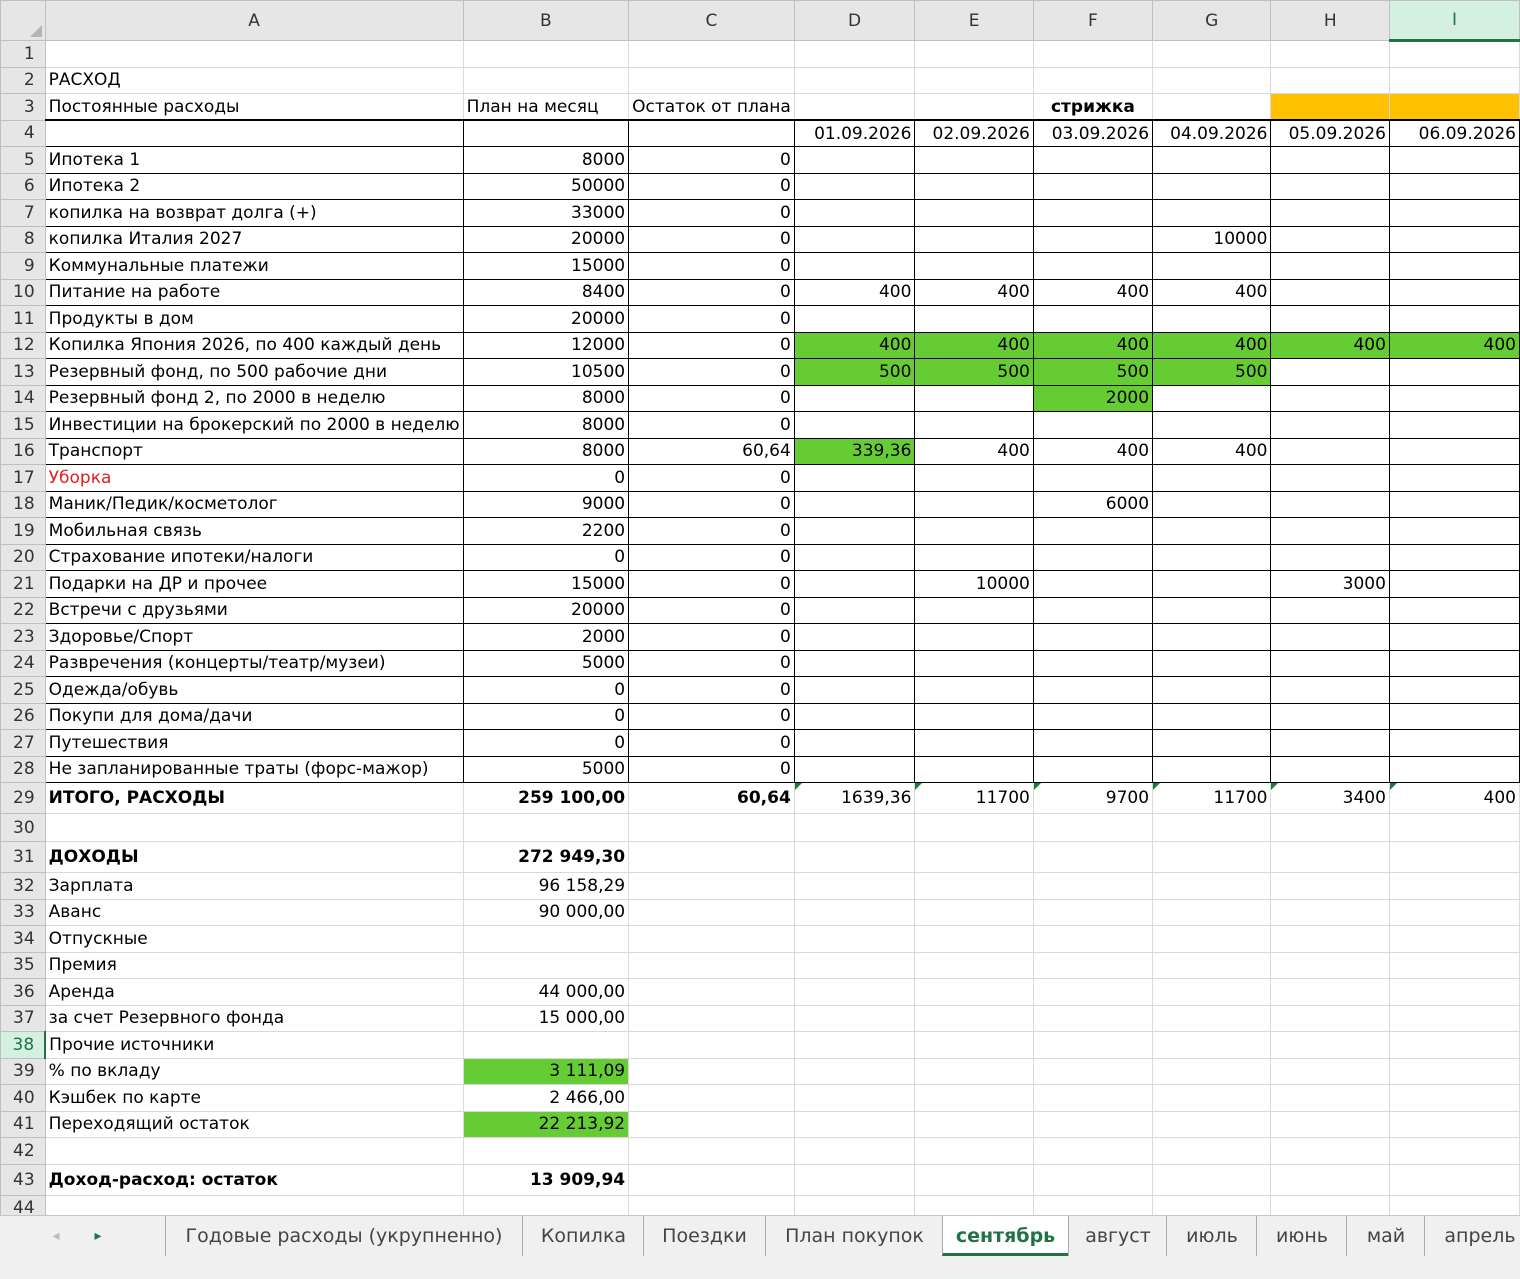 The image size is (1520, 1279). I want to click on cell-d44, so click(854, 1204).